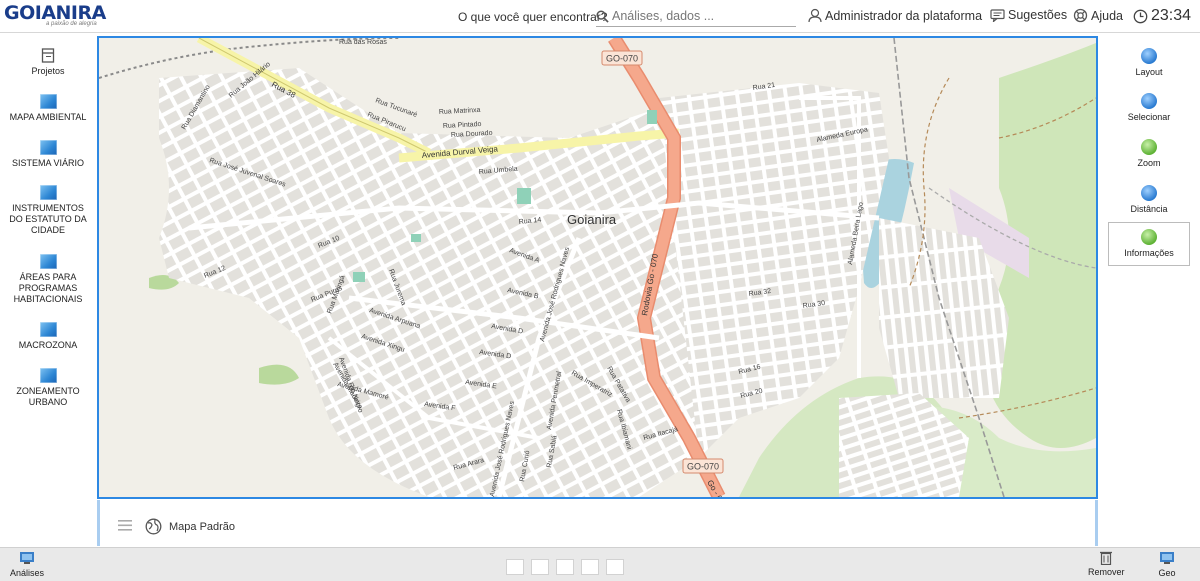 The image size is (1200, 581). Describe the element at coordinates (48, 163) in the screenshot. I see `nav-label: SISTEMA VIÁRIO` at that location.